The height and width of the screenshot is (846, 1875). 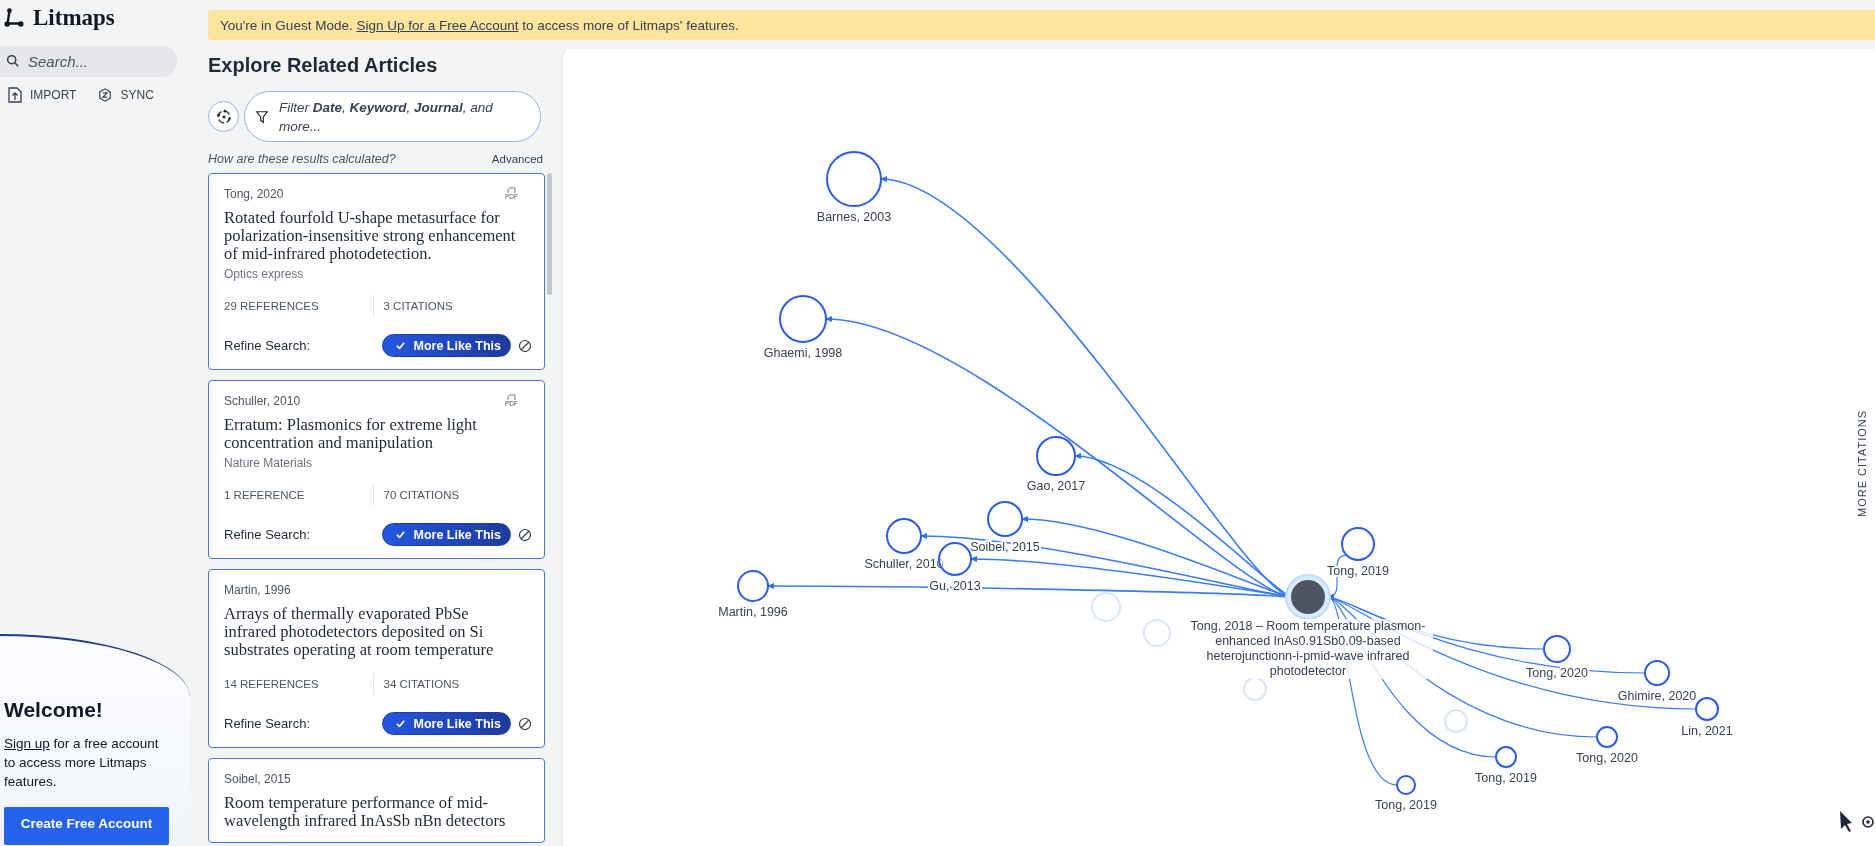 What do you see at coordinates (13, 61) in the screenshot?
I see `search-icon` at bounding box center [13, 61].